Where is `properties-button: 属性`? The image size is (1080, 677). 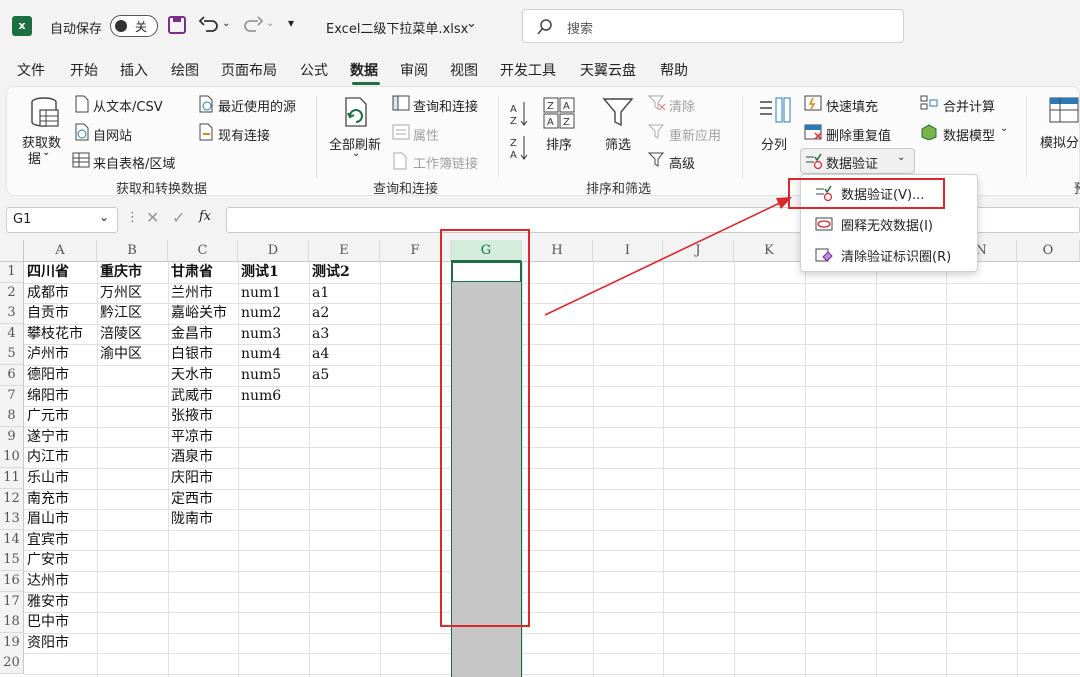
properties-button: 属性 is located at coordinates (426, 134).